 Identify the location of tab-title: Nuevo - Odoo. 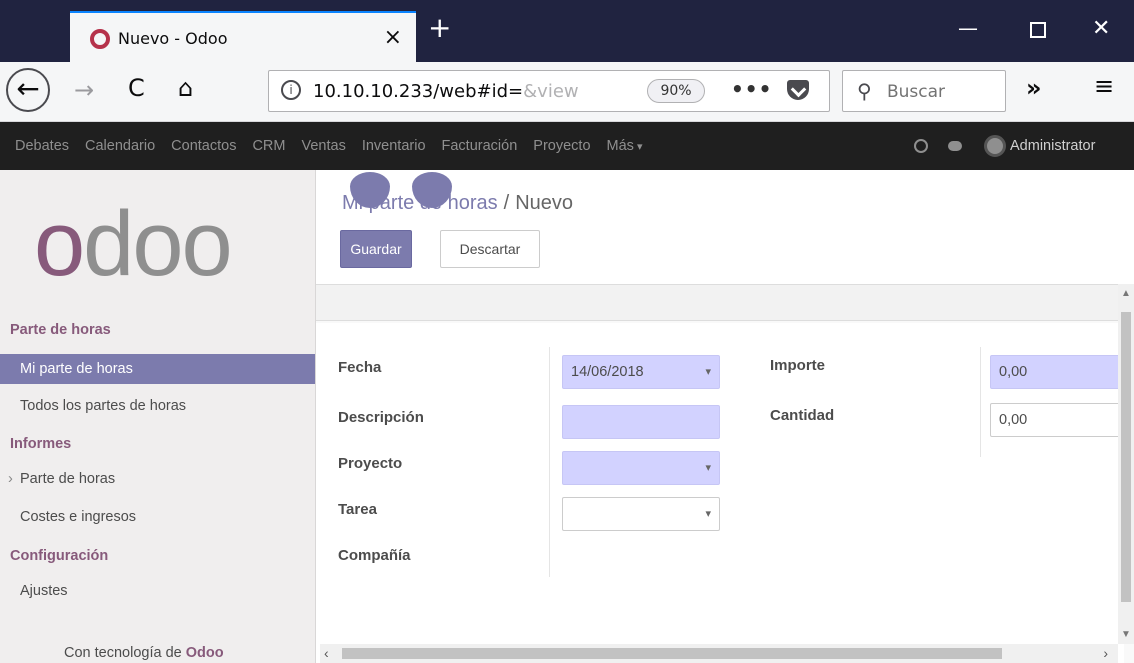
(173, 38).